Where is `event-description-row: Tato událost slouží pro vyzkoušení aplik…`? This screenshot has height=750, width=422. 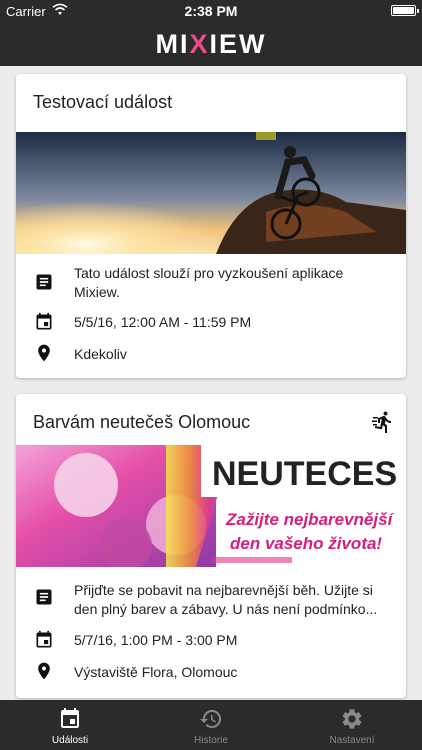 event-description-row: Tato událost slouží pro vyzkoušení aplik… is located at coordinates (211, 284).